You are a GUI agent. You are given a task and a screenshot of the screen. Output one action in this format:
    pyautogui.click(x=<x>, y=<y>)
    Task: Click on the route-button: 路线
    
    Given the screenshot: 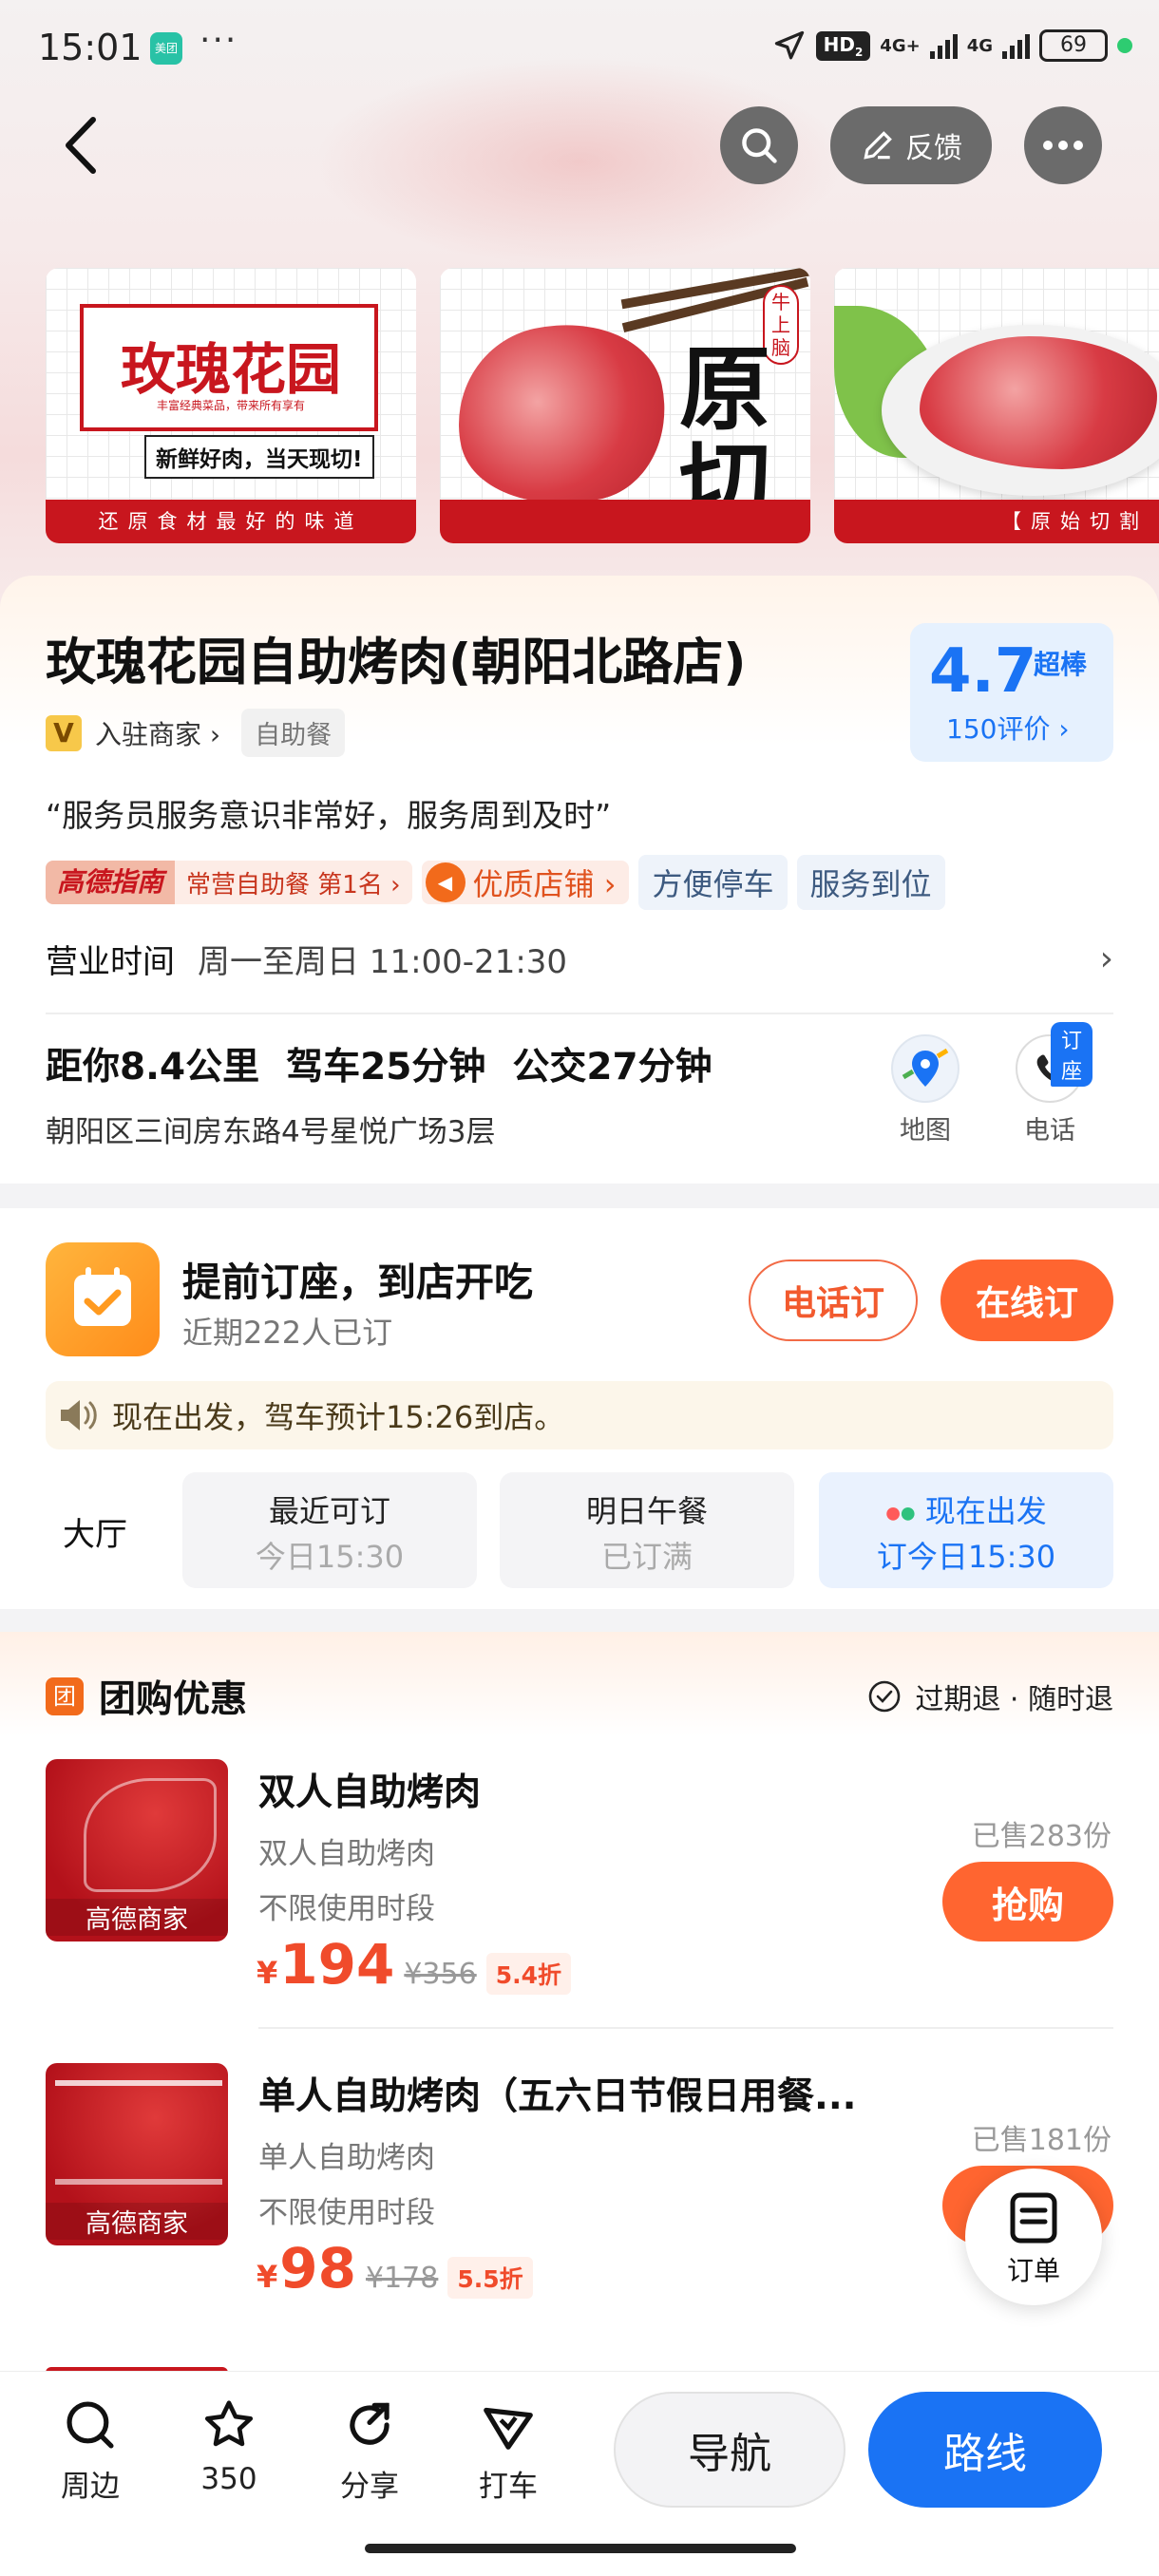 What is the action you would take?
    pyautogui.click(x=985, y=2450)
    